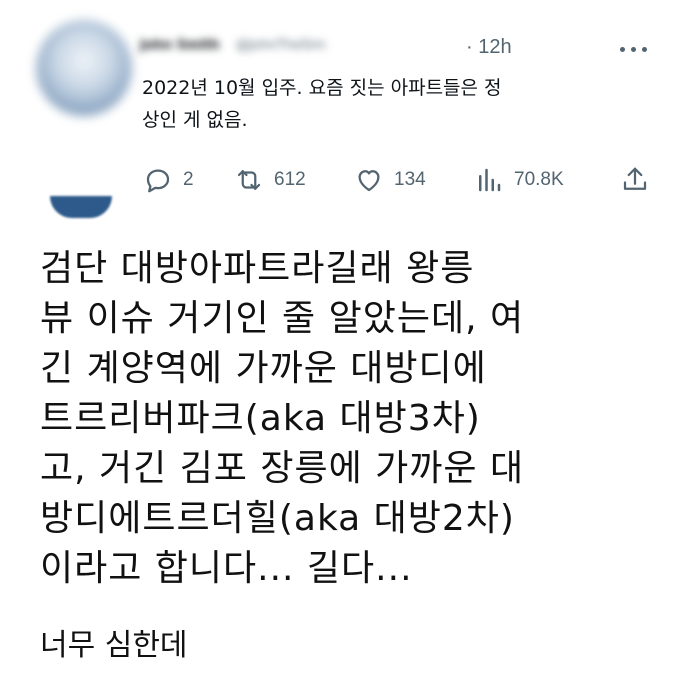 This screenshot has height=685, width=697. I want to click on comment-line: 방디에트르더힐(aka 대방2차), so click(277, 518).